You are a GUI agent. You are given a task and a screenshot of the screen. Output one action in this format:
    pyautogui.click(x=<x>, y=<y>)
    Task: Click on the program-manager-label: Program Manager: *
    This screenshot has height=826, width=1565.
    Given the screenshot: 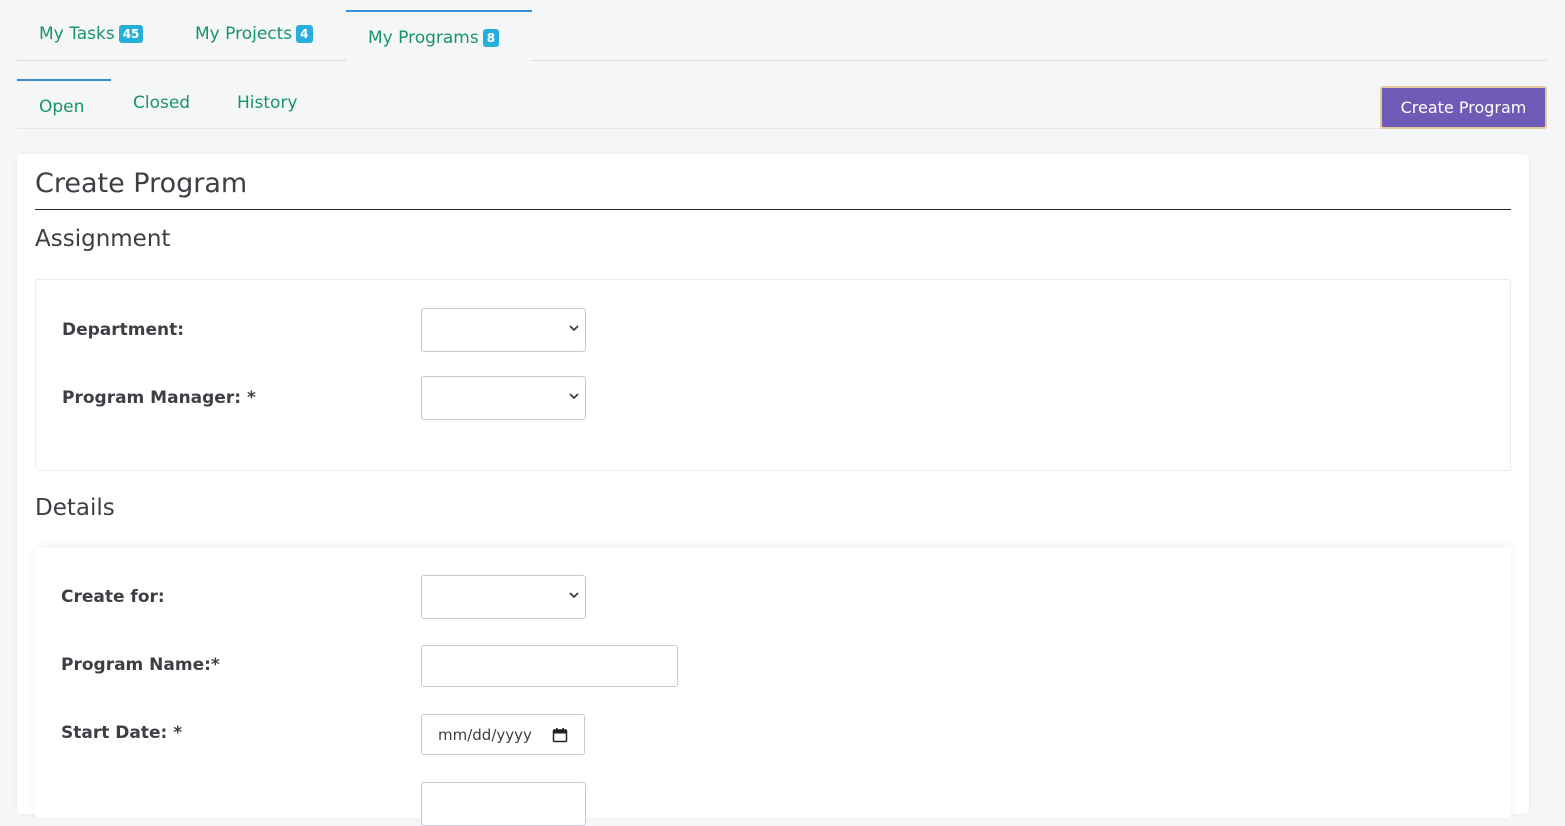 What is the action you would take?
    pyautogui.click(x=159, y=398)
    